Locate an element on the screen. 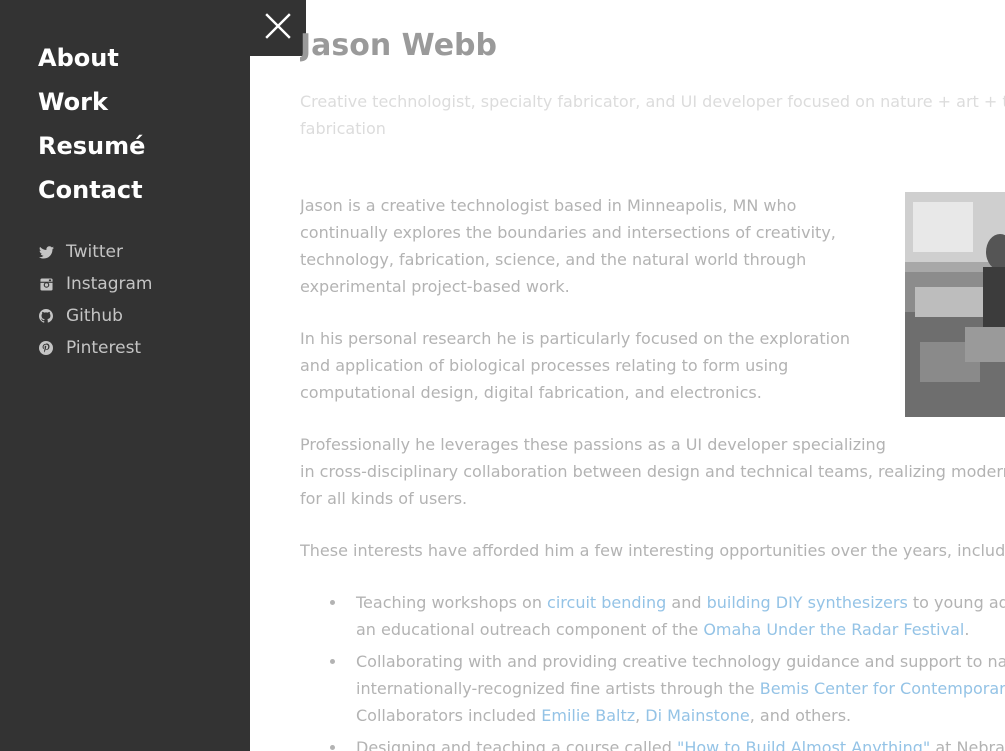 The height and width of the screenshot is (751, 1005). social-label: Pinterest is located at coordinates (104, 348).